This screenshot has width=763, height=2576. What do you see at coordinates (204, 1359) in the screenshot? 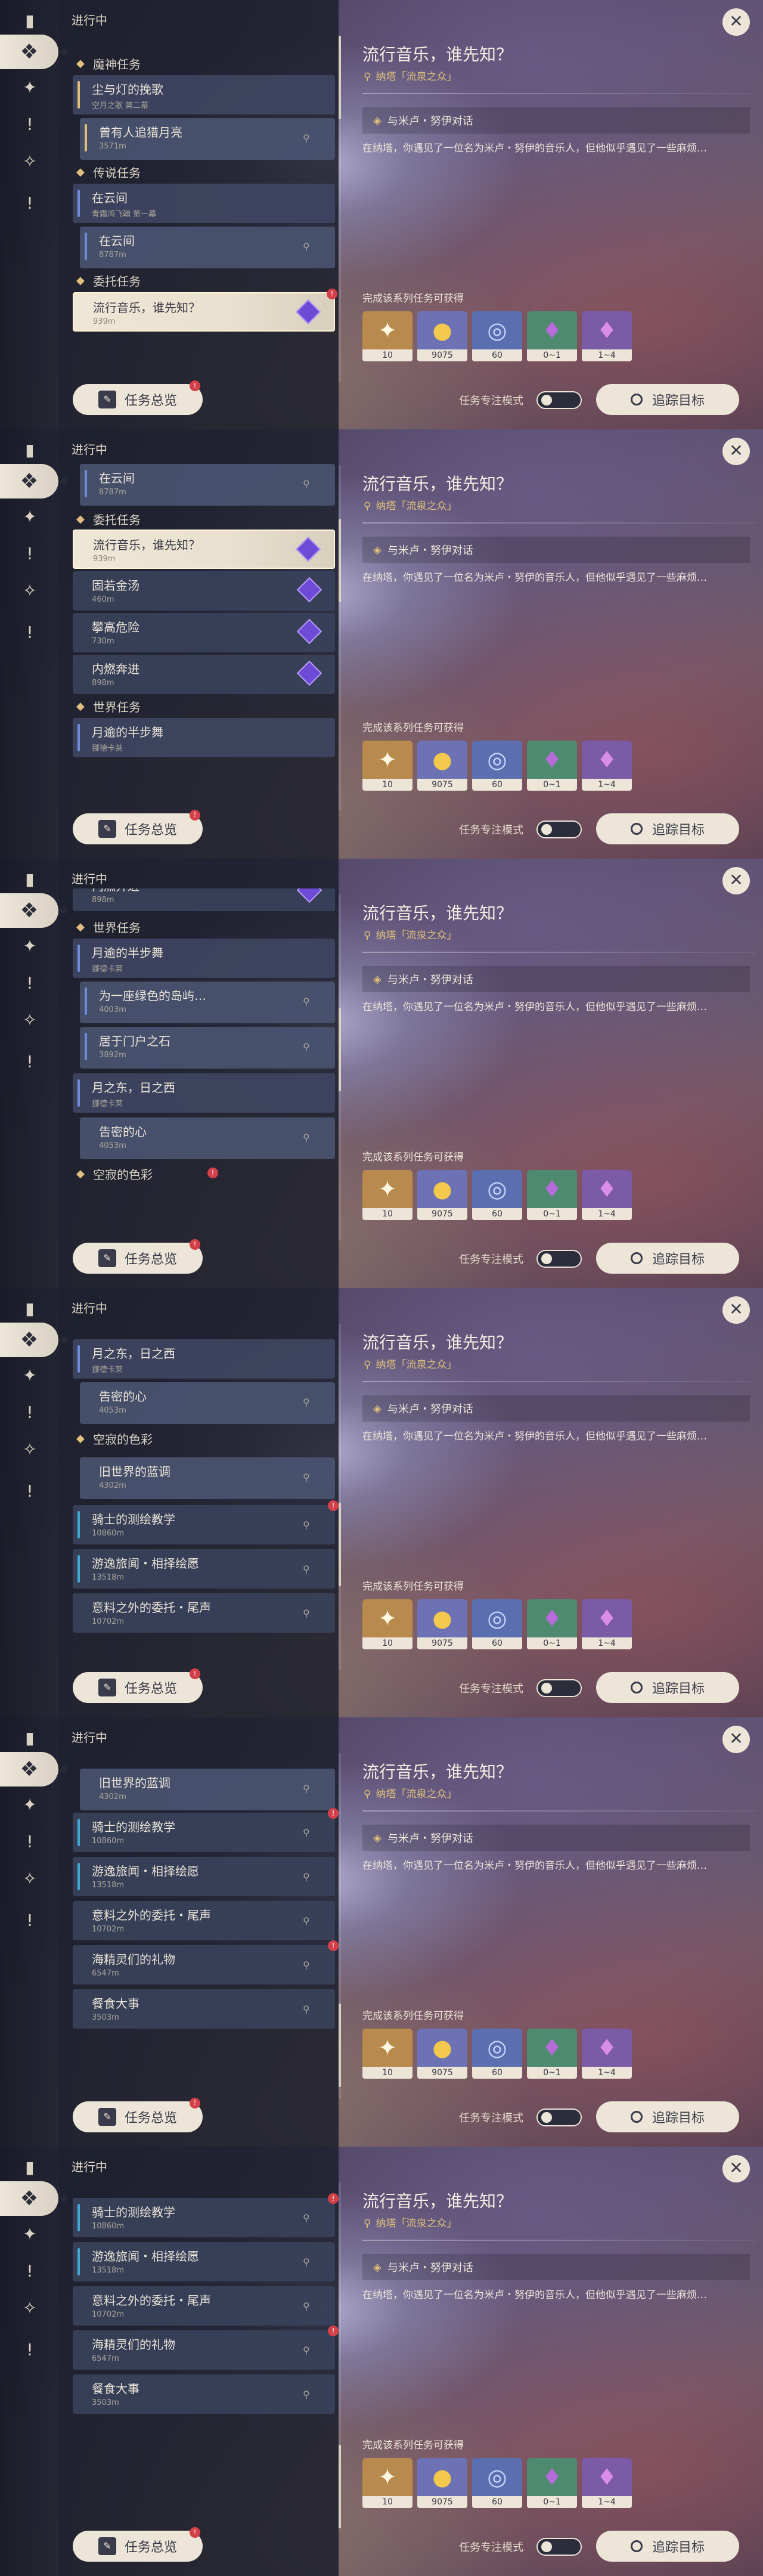
I see `quest-card-east: 月之东，日之西 挪德卡莱` at bounding box center [204, 1359].